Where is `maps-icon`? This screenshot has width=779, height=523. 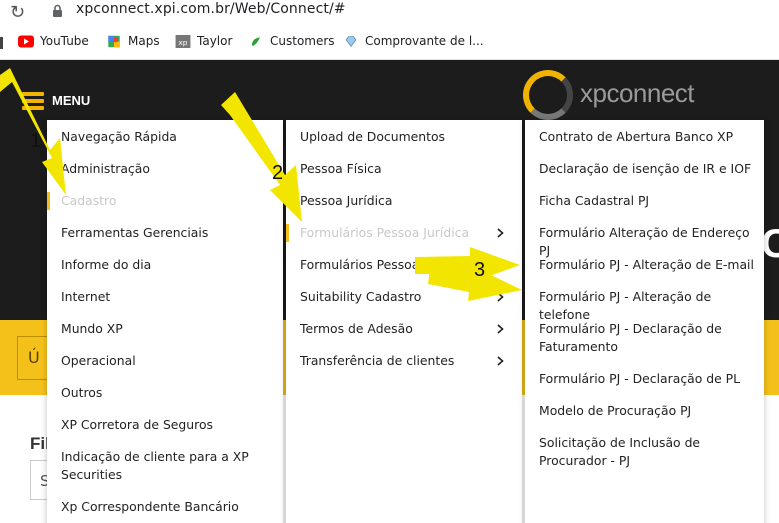 maps-icon is located at coordinates (114, 41).